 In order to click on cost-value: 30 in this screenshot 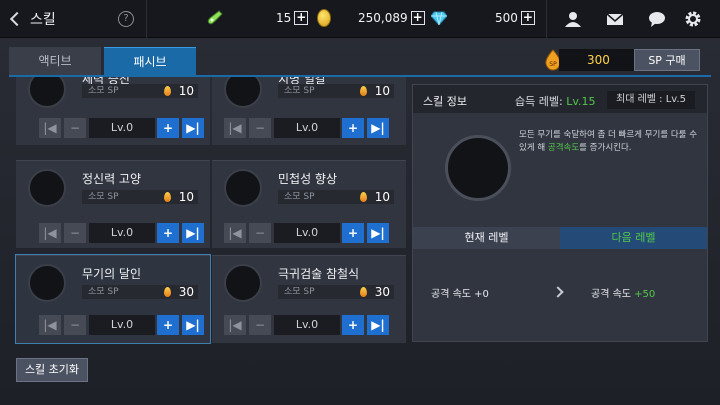, I will do `click(382, 292)`.